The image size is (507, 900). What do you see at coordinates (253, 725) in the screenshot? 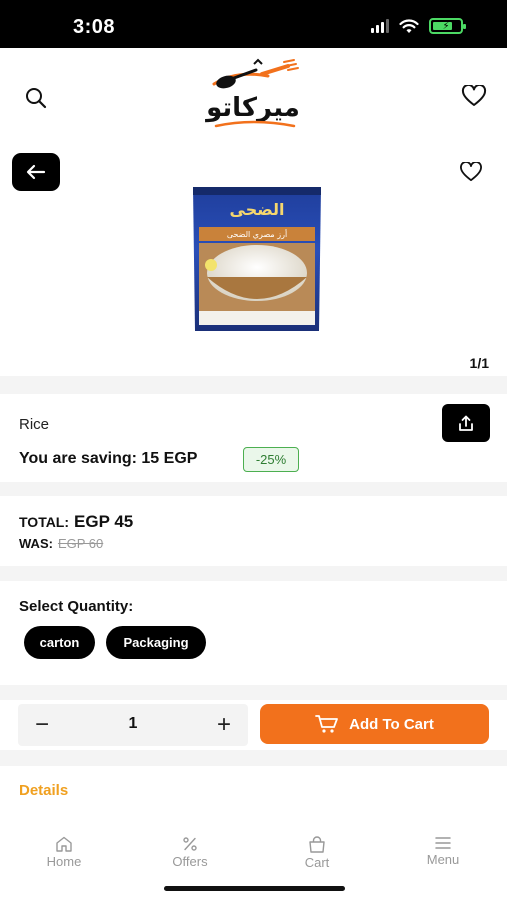
I see `cart-row: − 1 + Add To Cart` at bounding box center [253, 725].